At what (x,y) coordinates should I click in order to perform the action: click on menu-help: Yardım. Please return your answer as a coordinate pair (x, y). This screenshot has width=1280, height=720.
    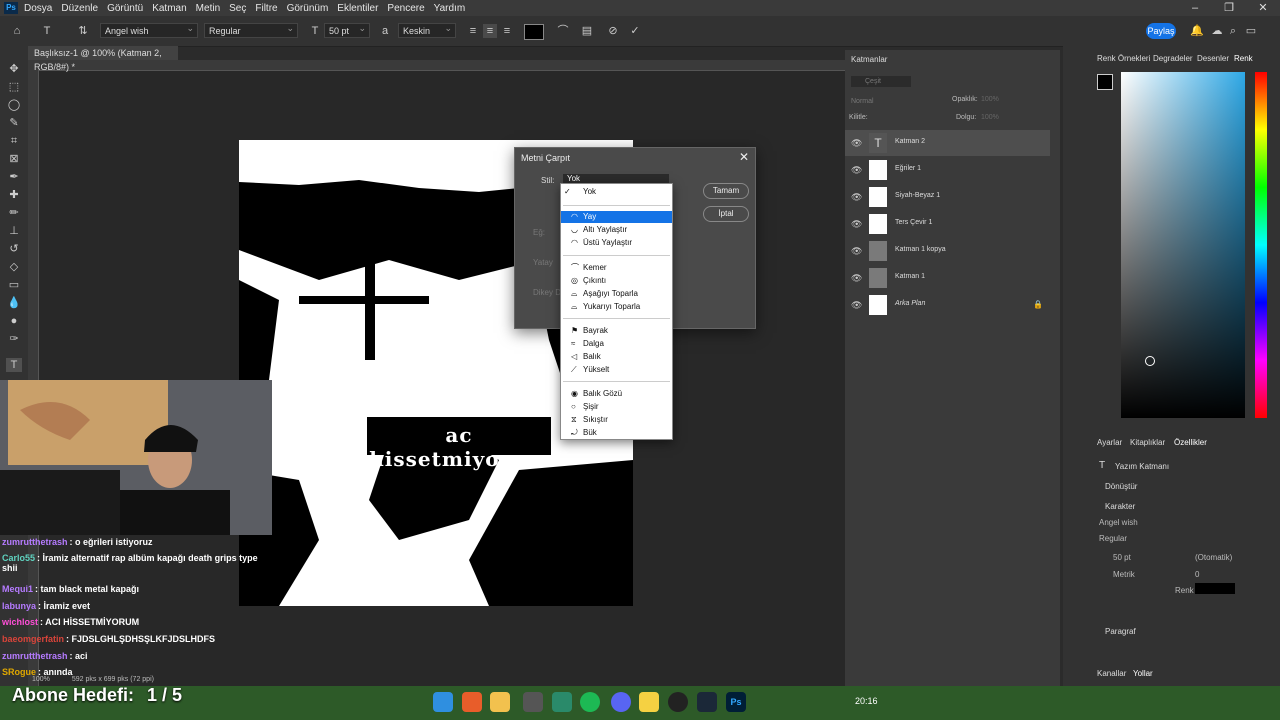
    Looking at the image, I should click on (450, 8).